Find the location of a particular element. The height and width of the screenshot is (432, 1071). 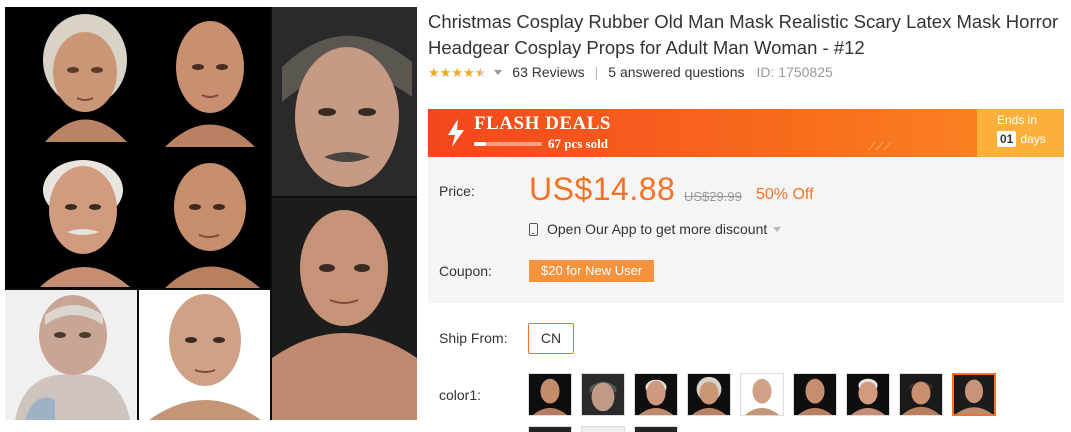

sold-progress-bar is located at coordinates (508, 144).